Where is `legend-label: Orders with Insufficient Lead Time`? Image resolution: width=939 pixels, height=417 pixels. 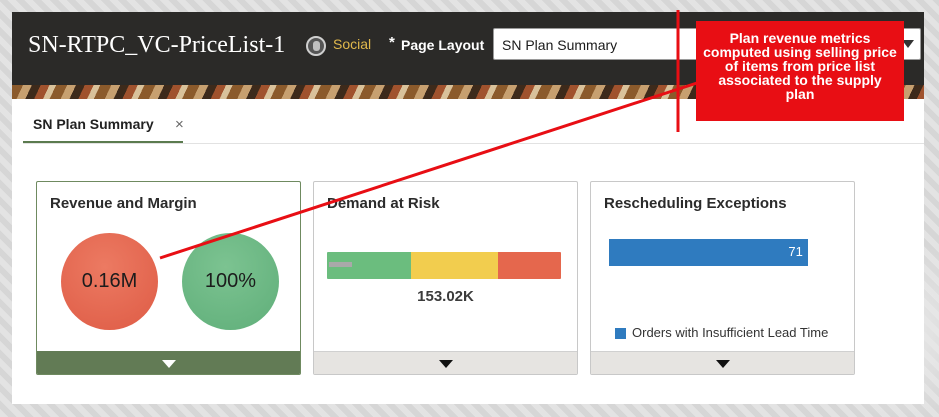 legend-label: Orders with Insufficient Lead Time is located at coordinates (730, 332).